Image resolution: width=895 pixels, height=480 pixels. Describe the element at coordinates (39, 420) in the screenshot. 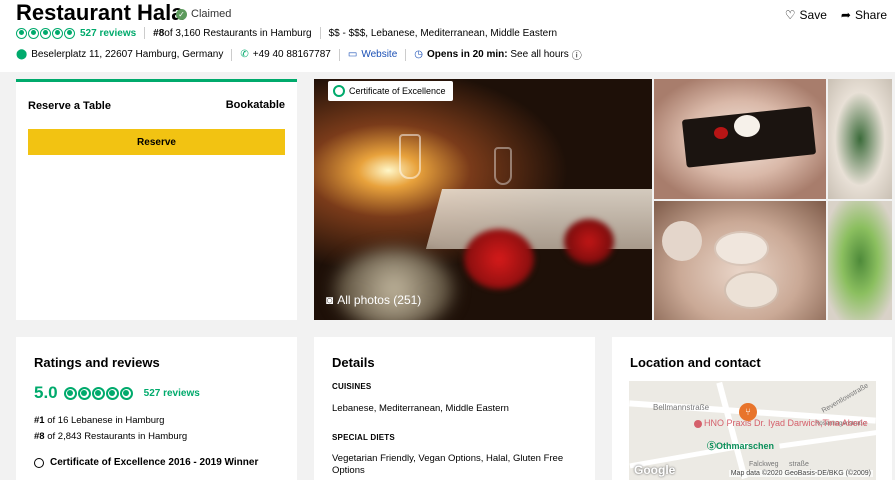

I see `rank-number: #1` at that location.